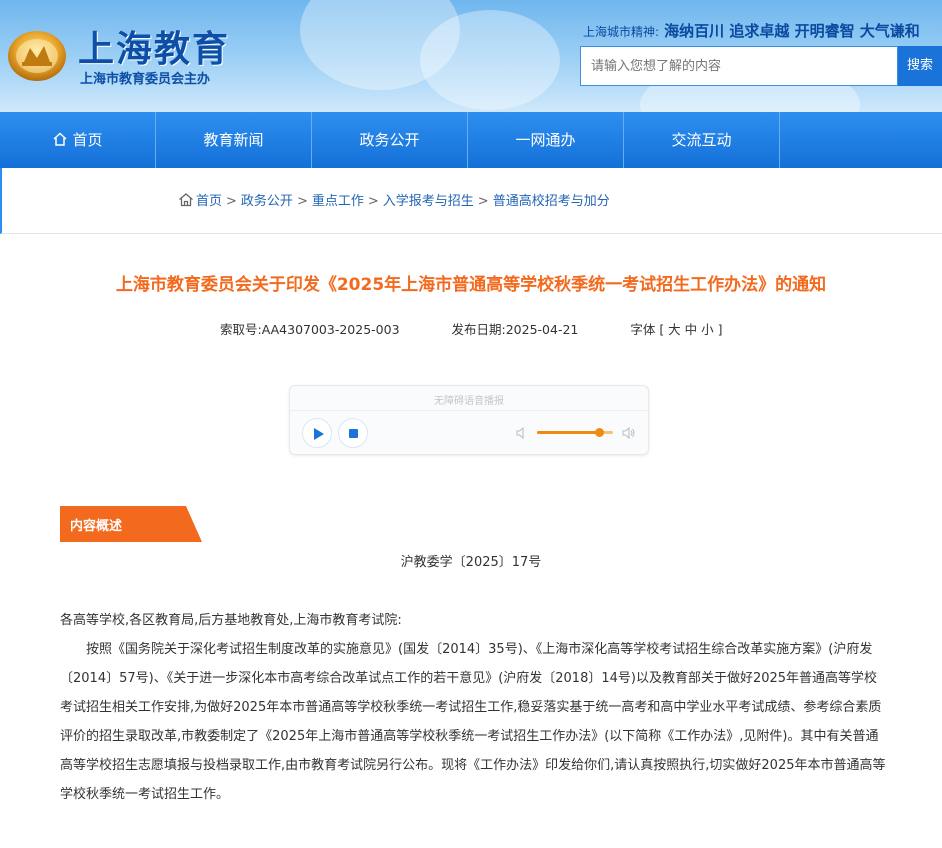  I want to click on volume-low-icon, so click(522, 433).